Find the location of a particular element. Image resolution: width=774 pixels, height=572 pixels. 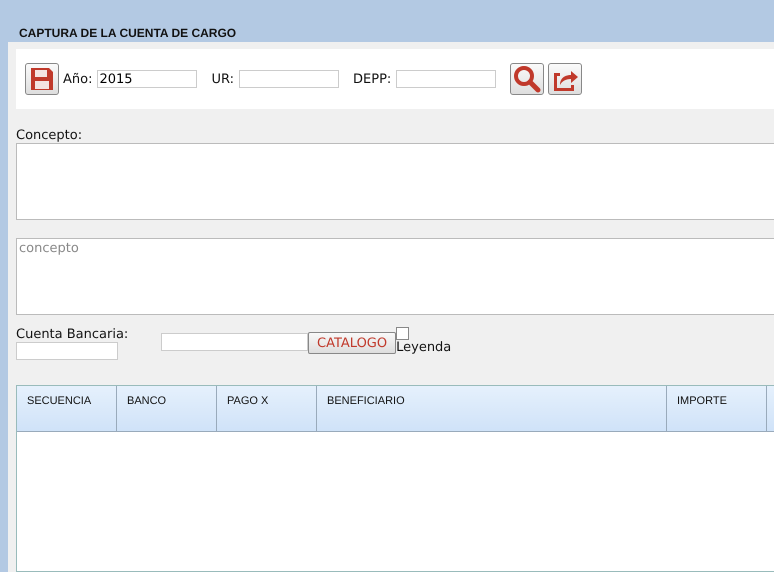

column-header: SECUENCIA is located at coordinates (67, 408).